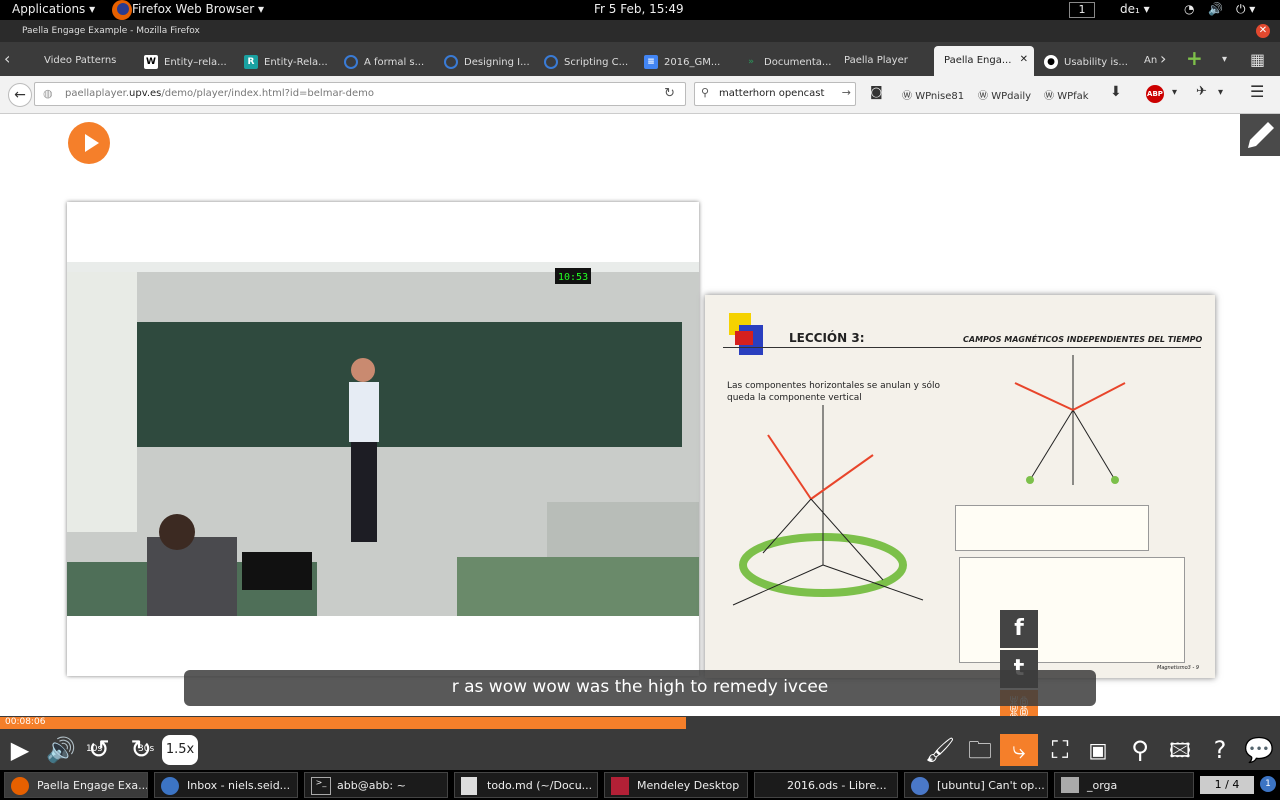 The width and height of the screenshot is (1280, 800). Describe the element at coordinates (669, 93) in the screenshot. I see `reload-icon: ↻` at that location.